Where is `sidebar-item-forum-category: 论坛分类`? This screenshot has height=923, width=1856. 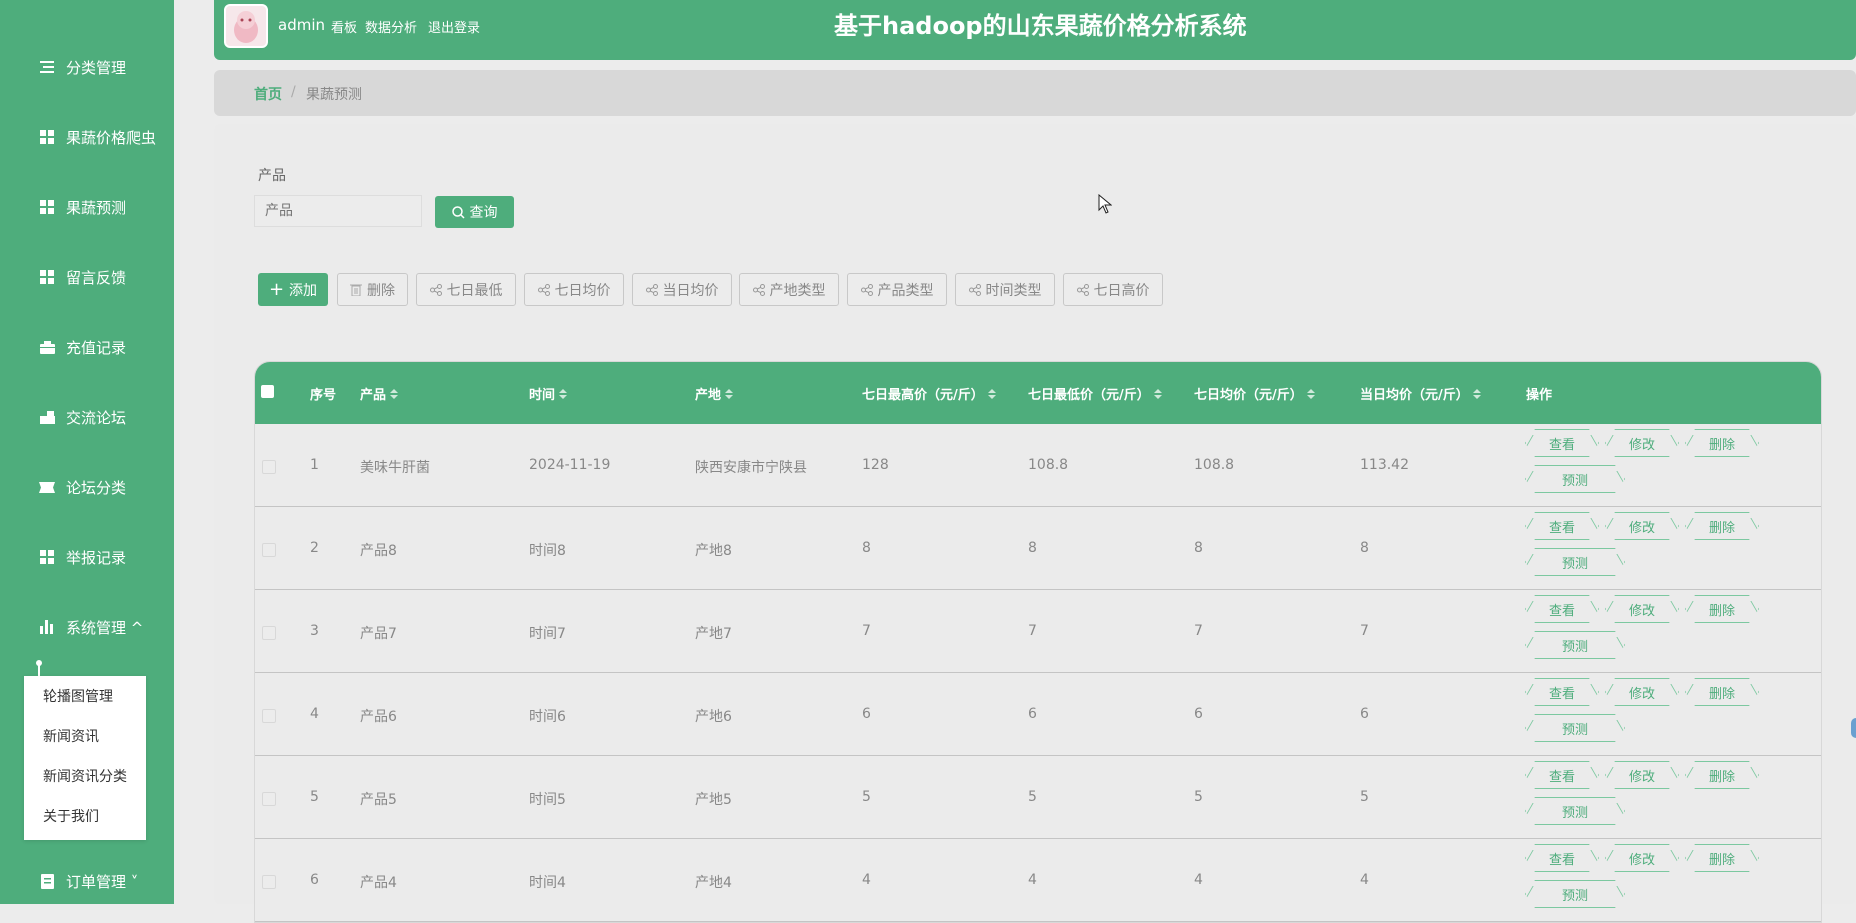
sidebar-item-forum-category: 论坛分类 is located at coordinates (87, 487).